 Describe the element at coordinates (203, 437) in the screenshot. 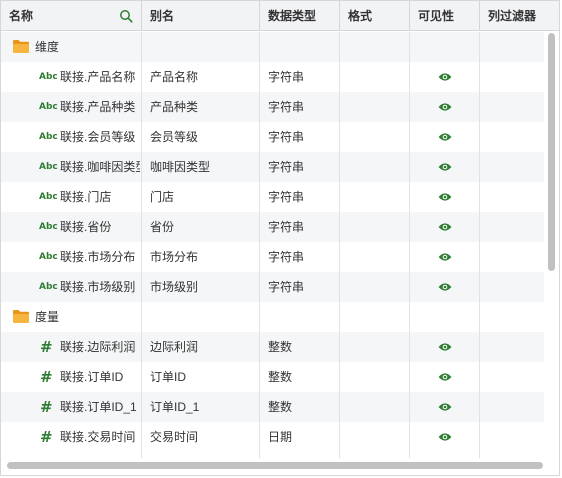

I see `field-alias: 交易时间` at that location.